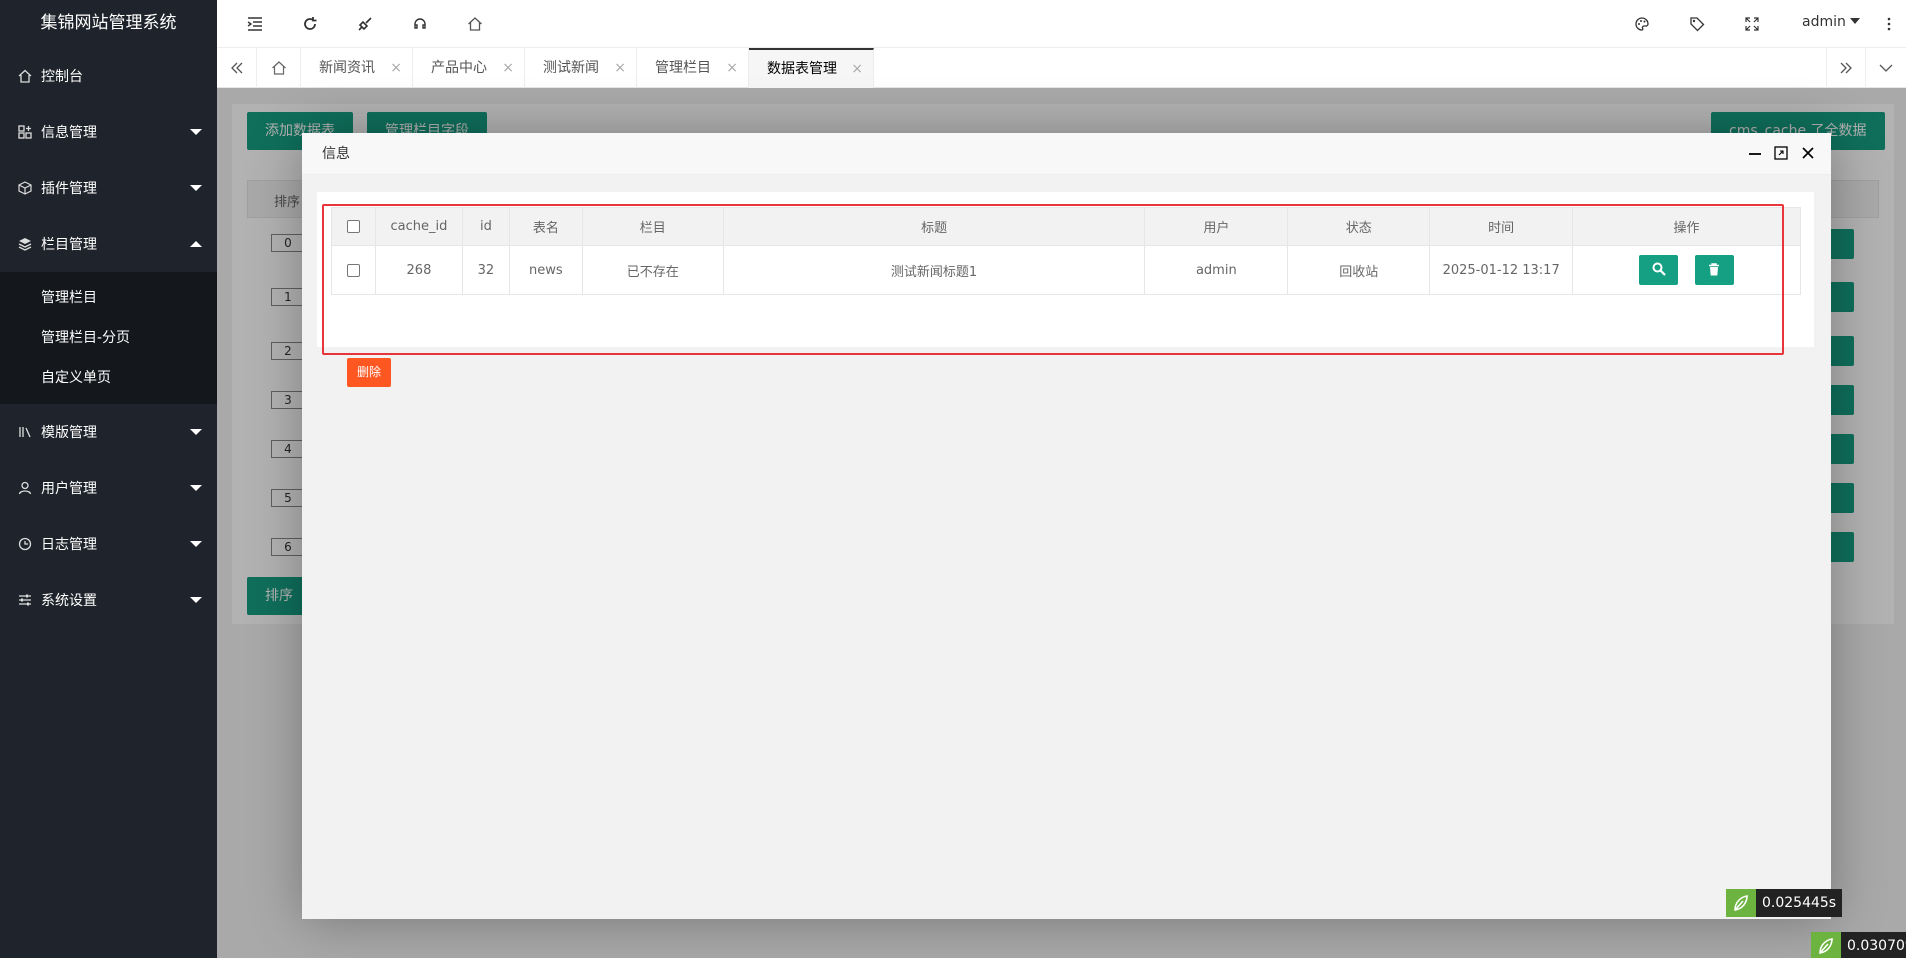 This screenshot has width=1906, height=958. What do you see at coordinates (336, 154) in the screenshot?
I see `dialog-title: 信息` at bounding box center [336, 154].